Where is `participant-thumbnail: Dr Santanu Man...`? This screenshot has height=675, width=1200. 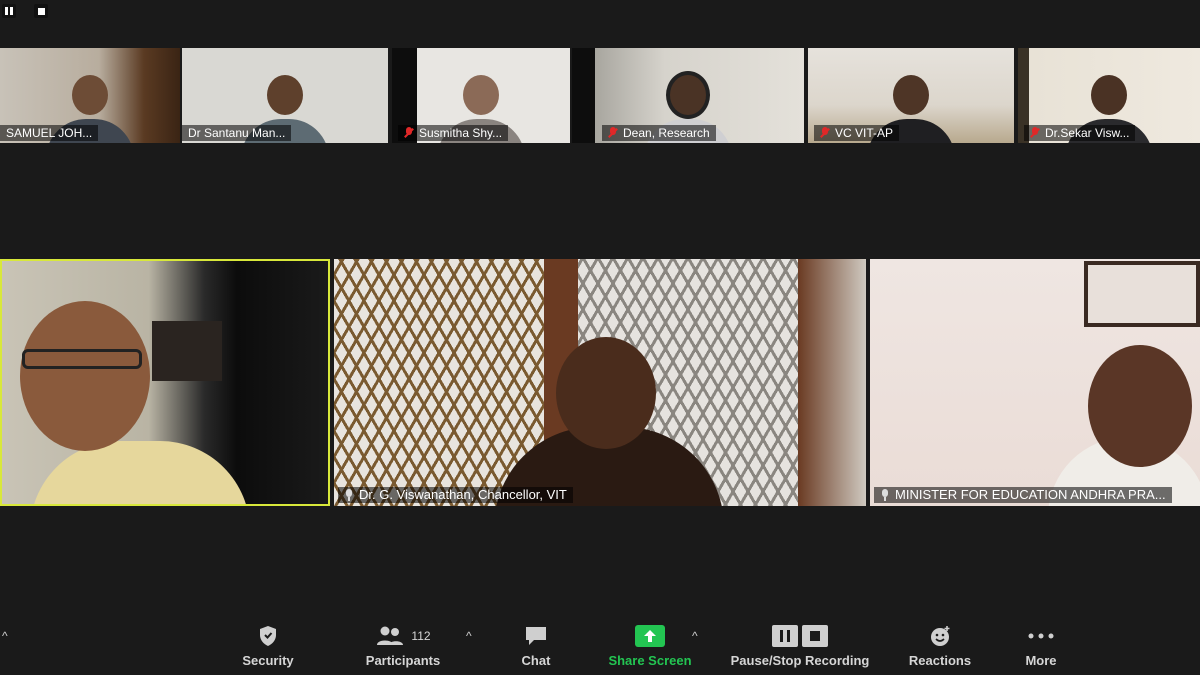
participant-thumbnail: Dr Santanu Man... is located at coordinates (285, 95).